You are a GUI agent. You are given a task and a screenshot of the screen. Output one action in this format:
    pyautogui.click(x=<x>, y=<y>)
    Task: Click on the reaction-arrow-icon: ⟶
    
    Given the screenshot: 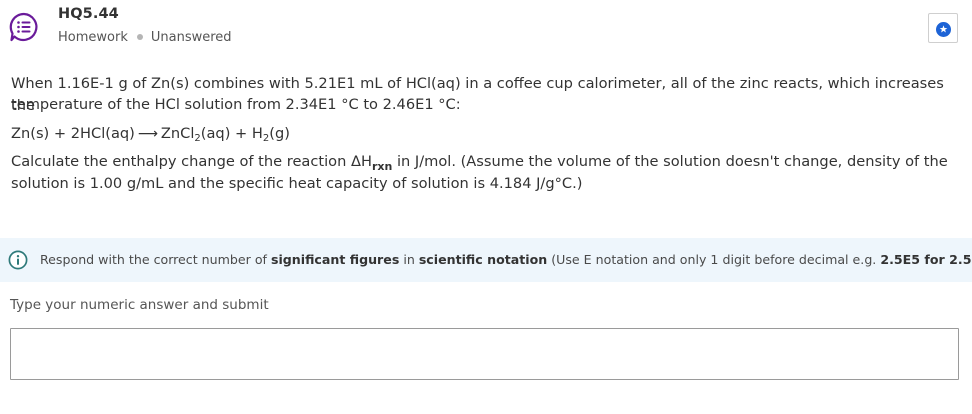 What is the action you would take?
    pyautogui.click(x=147, y=134)
    